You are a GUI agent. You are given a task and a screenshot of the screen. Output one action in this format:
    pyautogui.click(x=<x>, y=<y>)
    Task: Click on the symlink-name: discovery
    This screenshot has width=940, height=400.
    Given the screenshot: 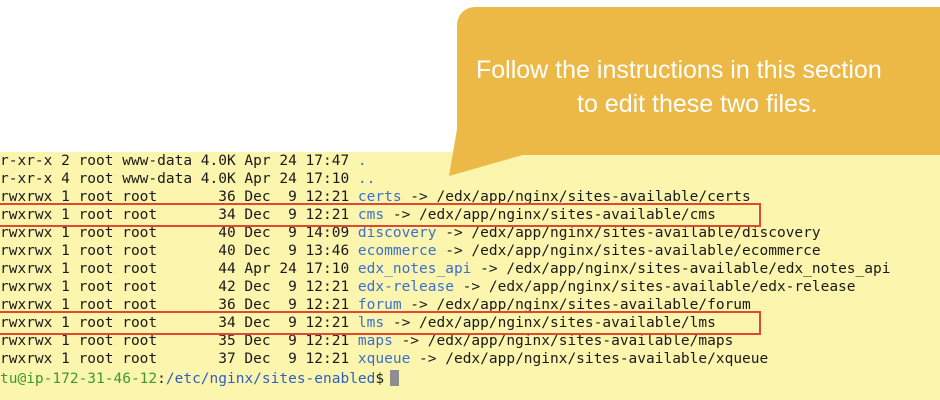 What is the action you would take?
    pyautogui.click(x=397, y=233)
    